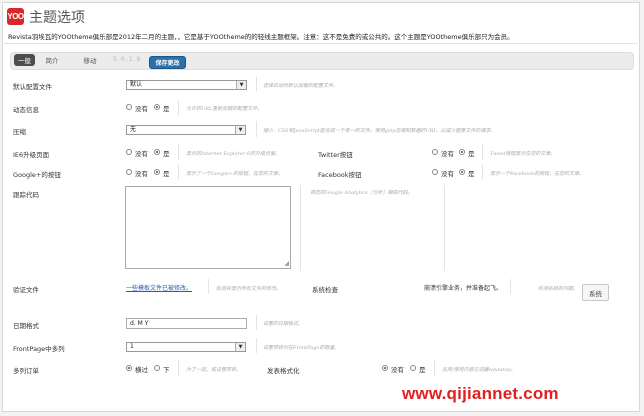  I want to click on tracking-desc: 将您的Google Analytics（分析）跟踪代码。, so click(361, 193).